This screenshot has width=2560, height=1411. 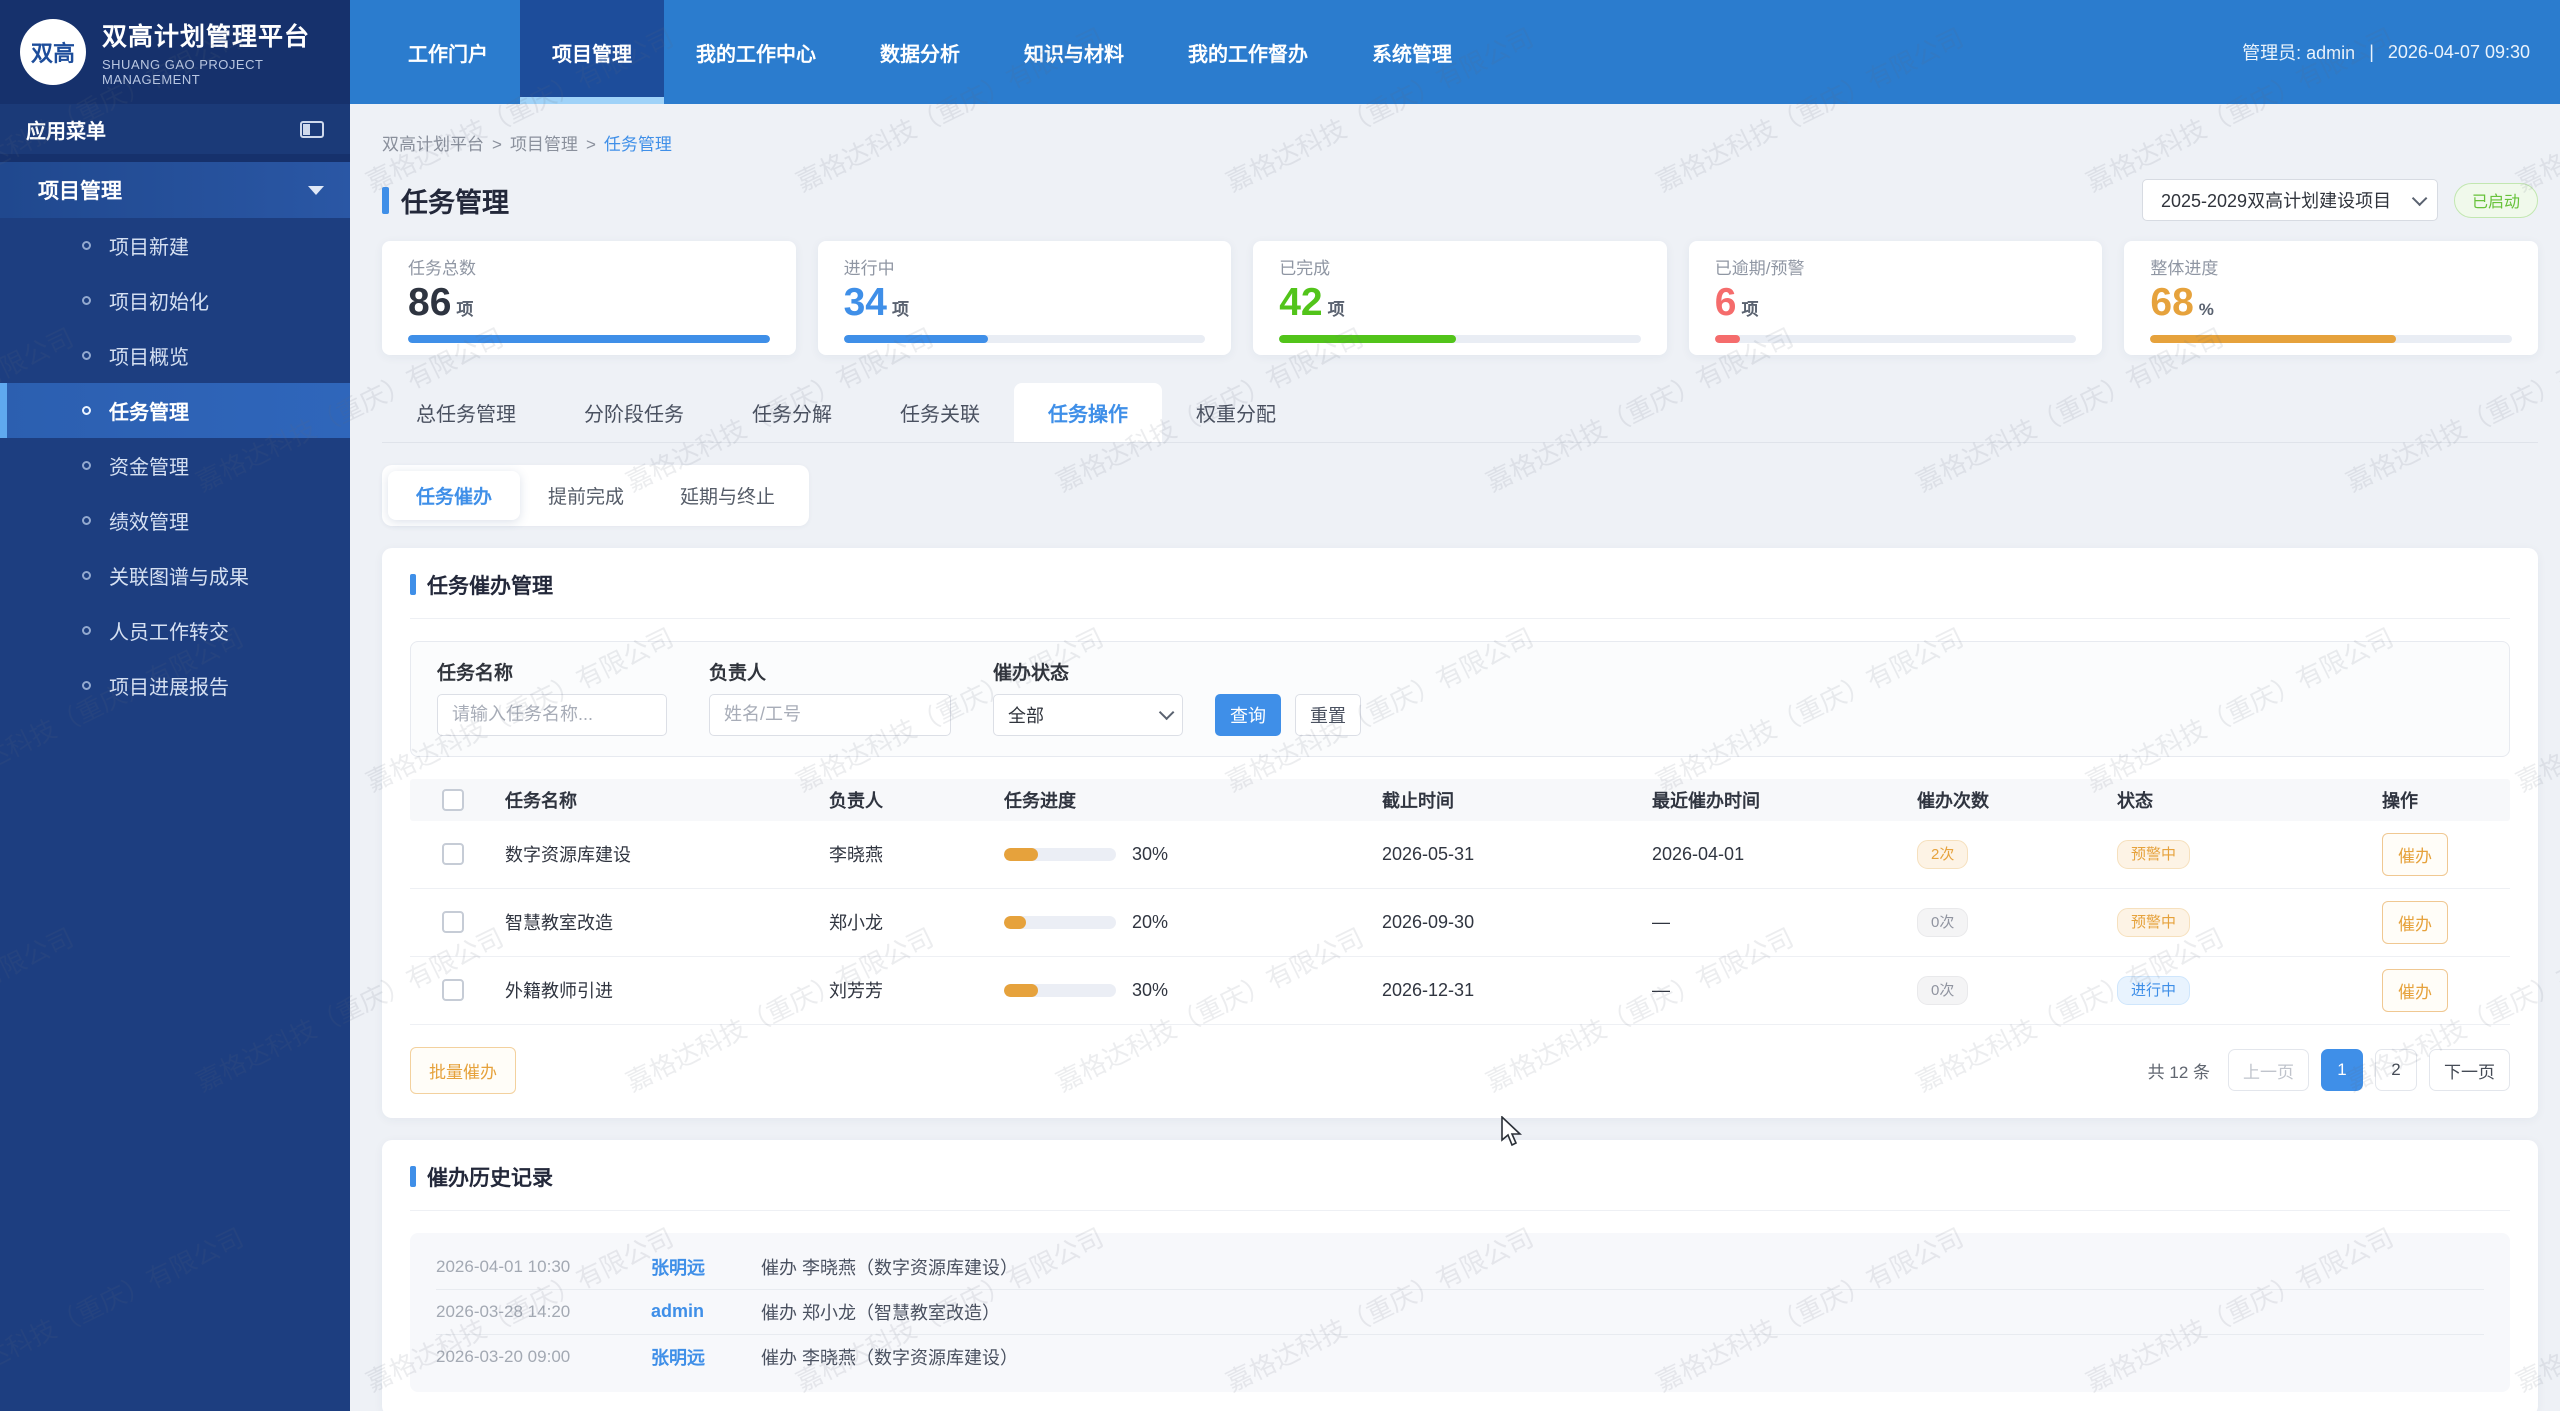 I want to click on next-page-button: 下一页, so click(x=2469, y=1070).